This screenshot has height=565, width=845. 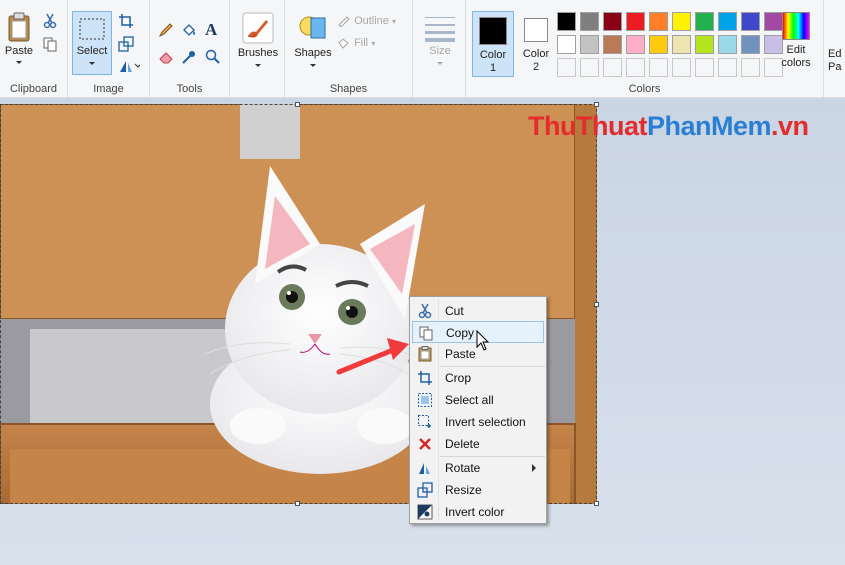 I want to click on image-group: Select Image, so click(x=109, y=49).